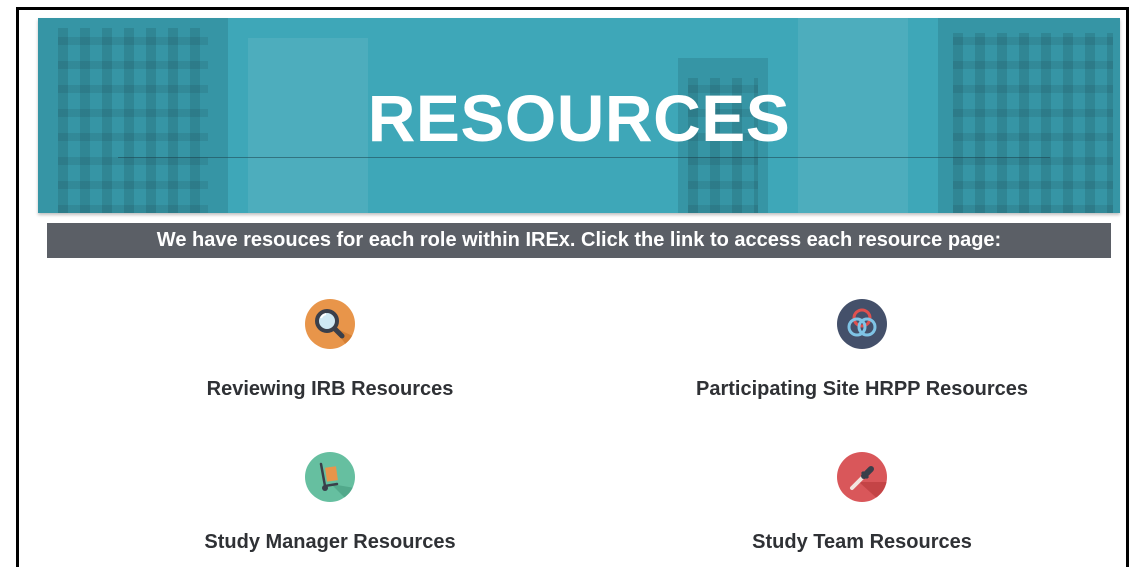  What do you see at coordinates (330, 324) in the screenshot?
I see `magnifier-icon` at bounding box center [330, 324].